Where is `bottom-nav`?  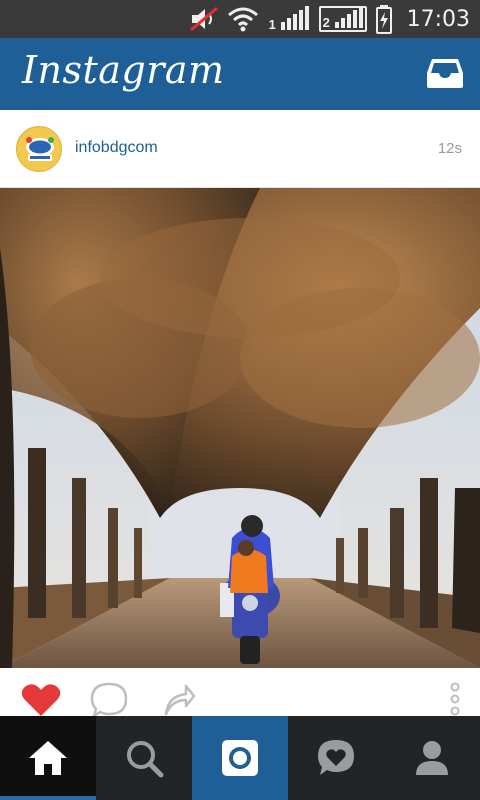
bottom-nav is located at coordinates (240, 758).